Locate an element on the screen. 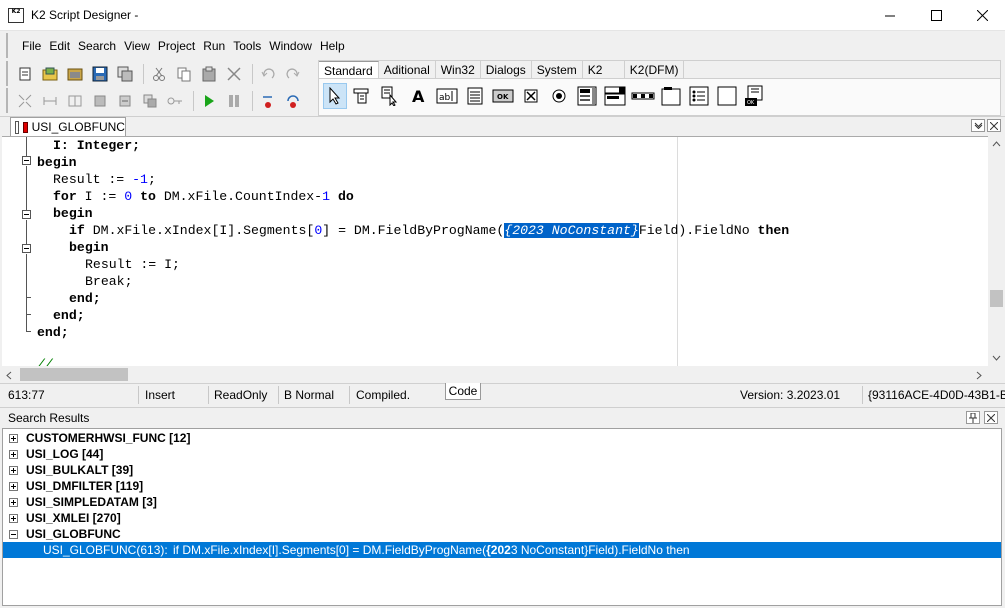 The image size is (1005, 608). key-icon is located at coordinates (175, 101).